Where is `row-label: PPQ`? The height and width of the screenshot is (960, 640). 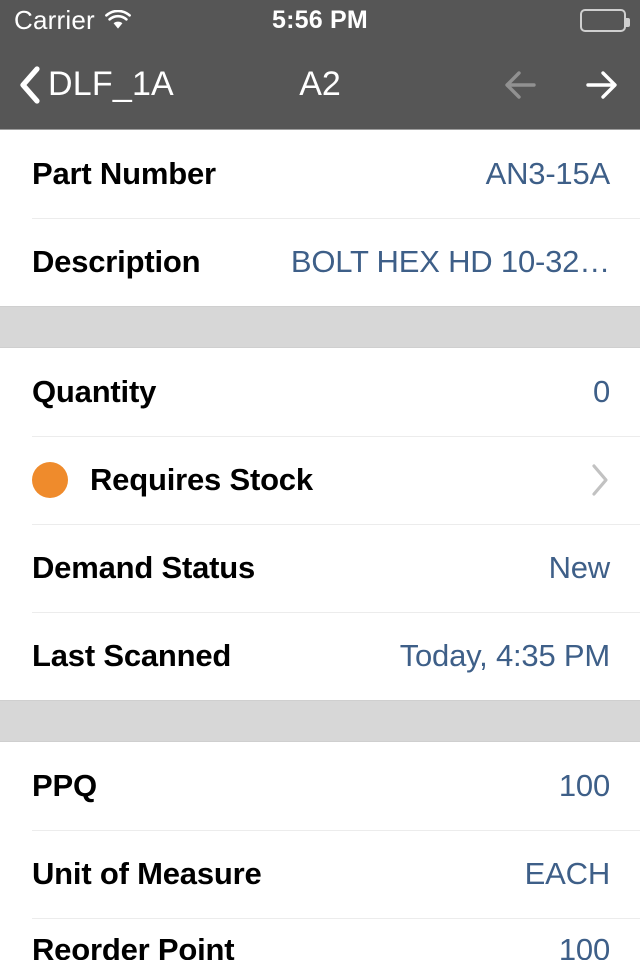
row-label: PPQ is located at coordinates (64, 785).